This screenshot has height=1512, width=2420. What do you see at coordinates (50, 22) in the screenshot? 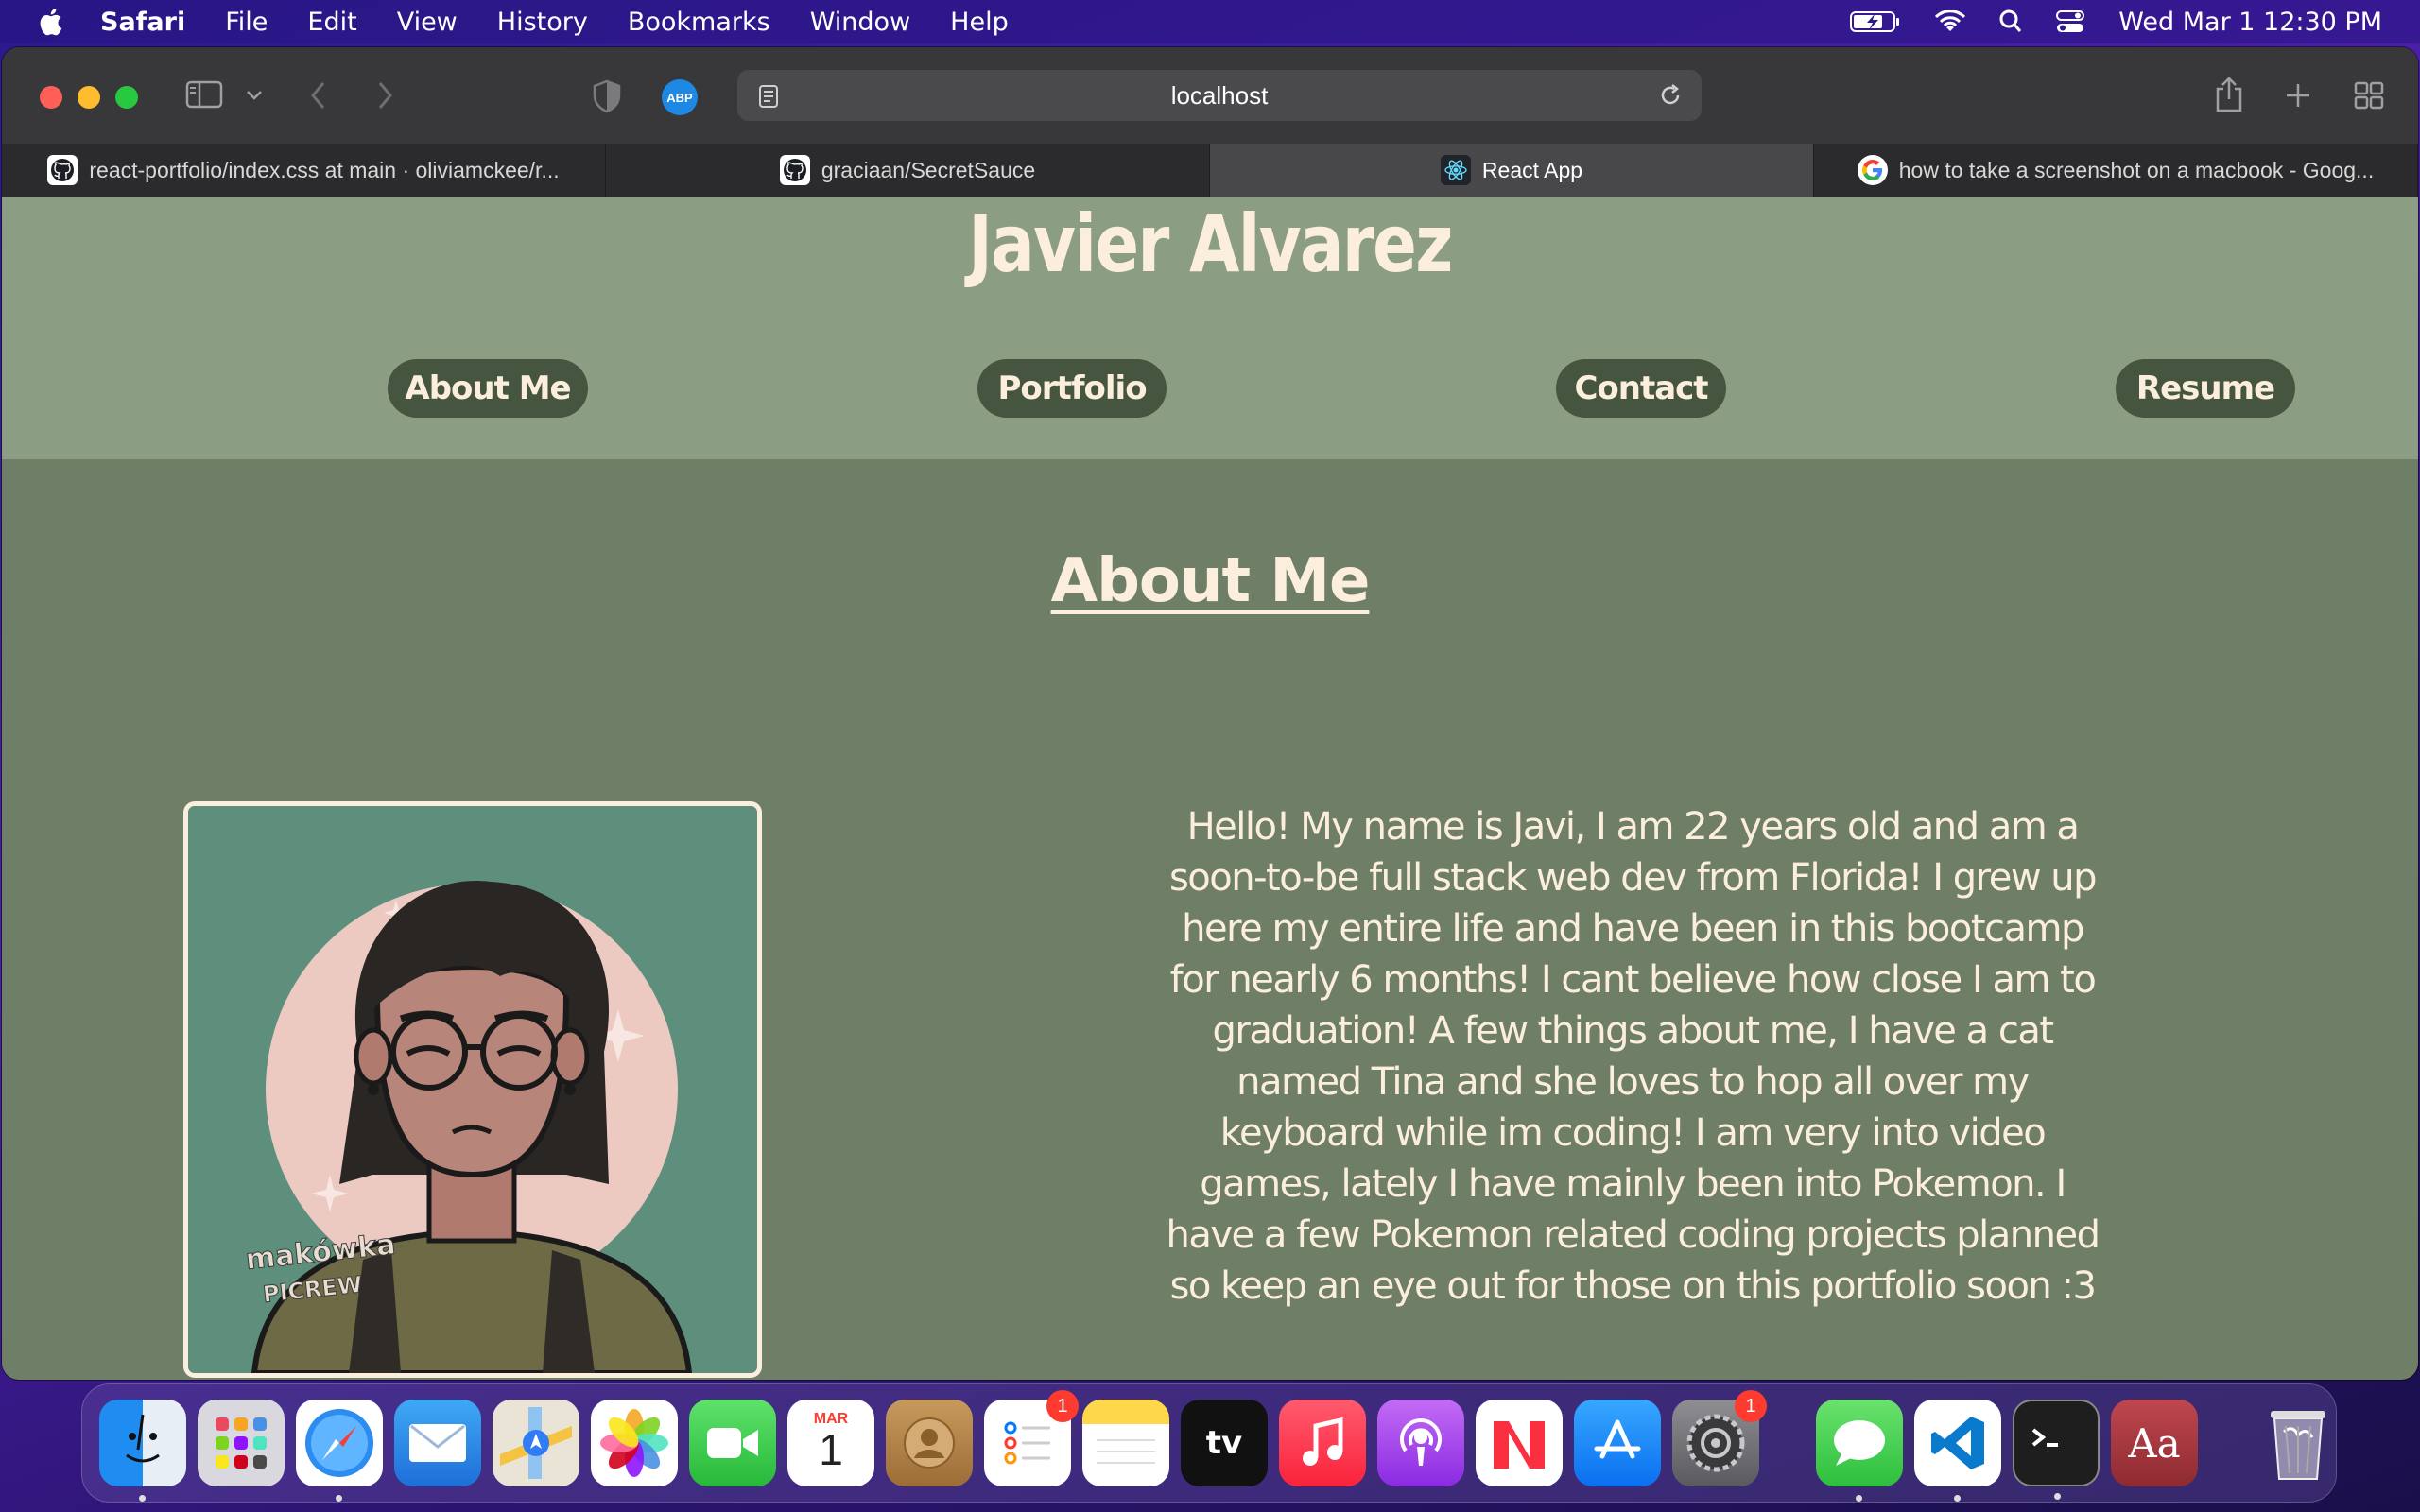
I see `apple-menu-icon` at bounding box center [50, 22].